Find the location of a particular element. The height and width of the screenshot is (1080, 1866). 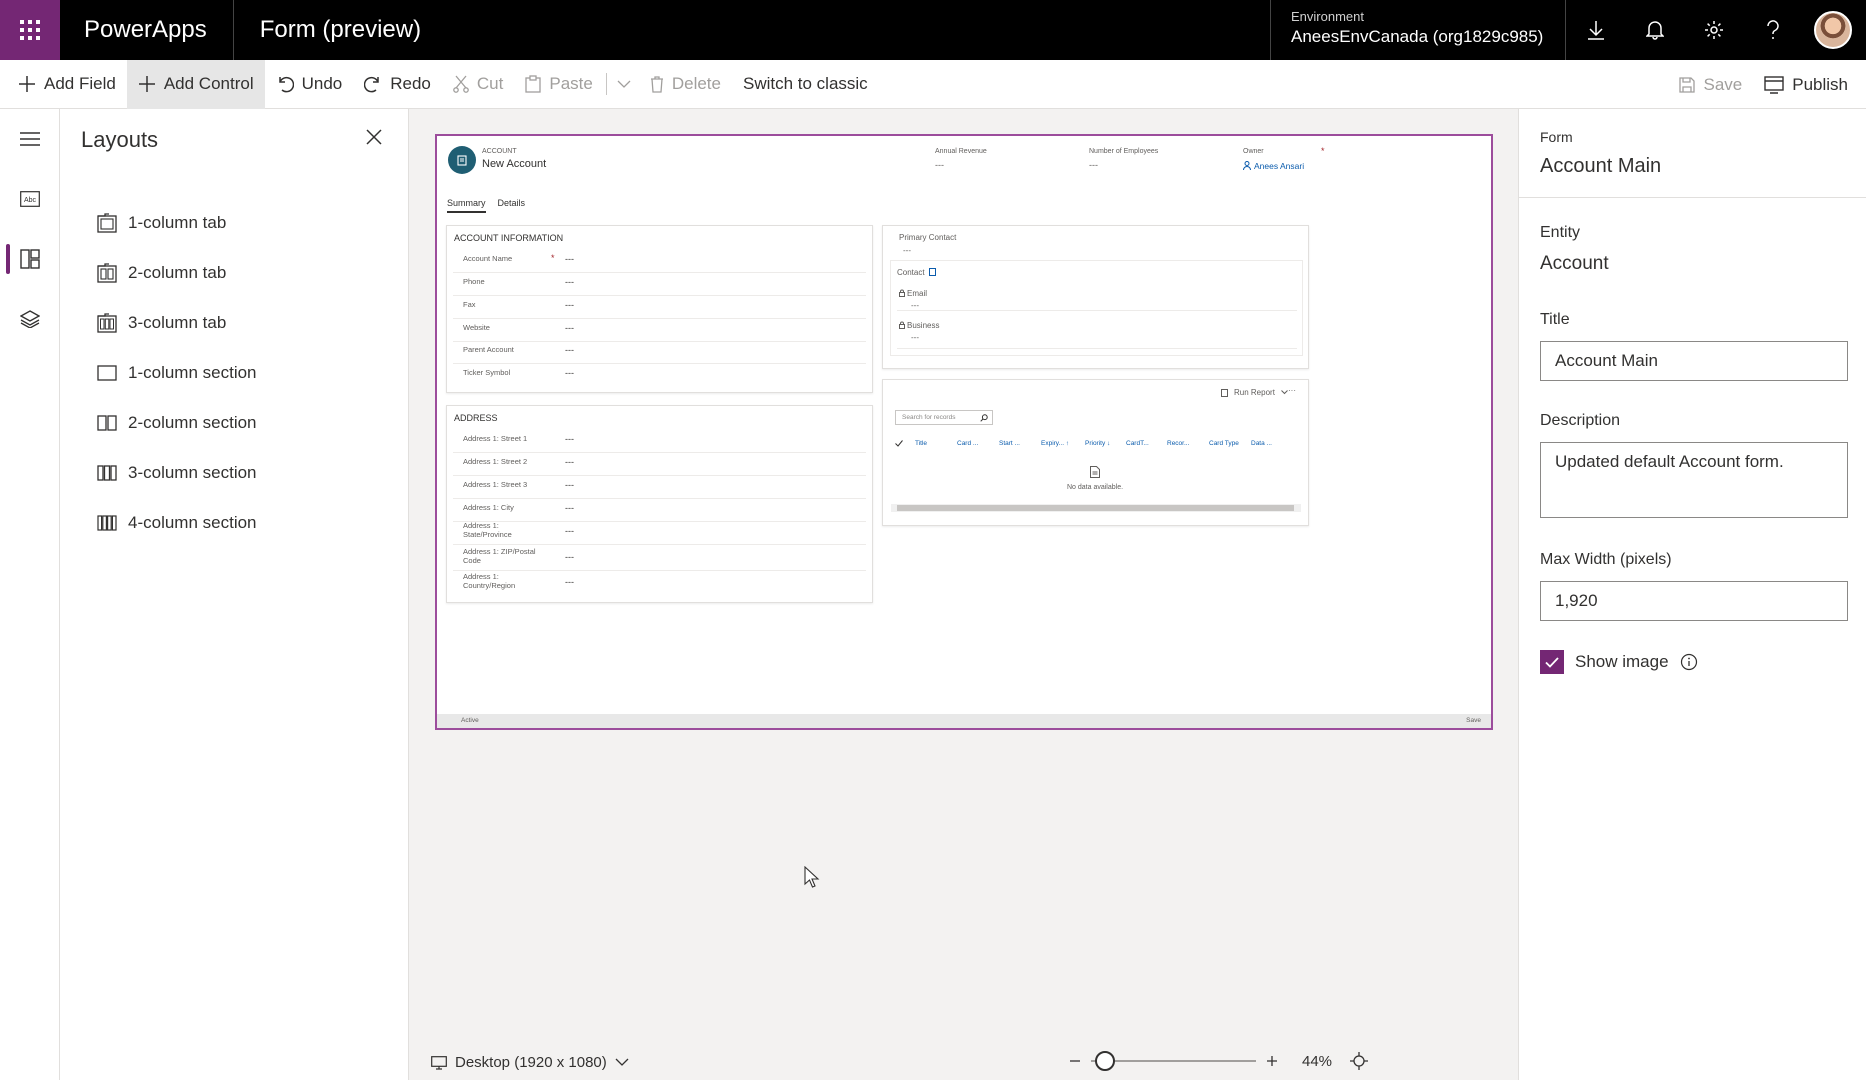

components-icon is located at coordinates (30, 259).